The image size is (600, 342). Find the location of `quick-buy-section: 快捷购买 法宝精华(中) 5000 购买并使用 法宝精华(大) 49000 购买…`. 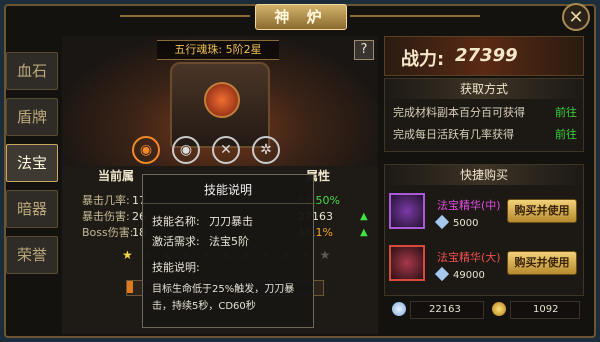

quick-buy-section: 快捷购买 法宝精华(中) 5000 购买并使用 法宝精华(大) 49000 购买… is located at coordinates (484, 230).